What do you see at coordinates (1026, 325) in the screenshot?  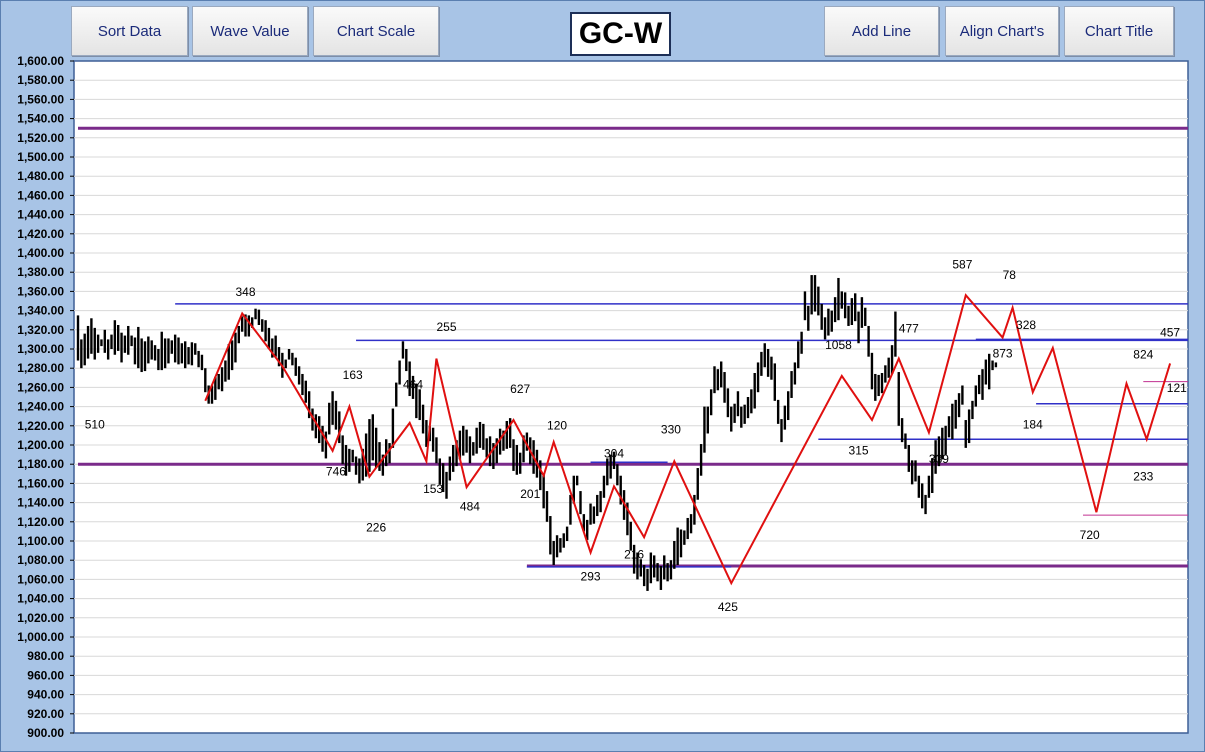 I see `wave-label: 328` at bounding box center [1026, 325].